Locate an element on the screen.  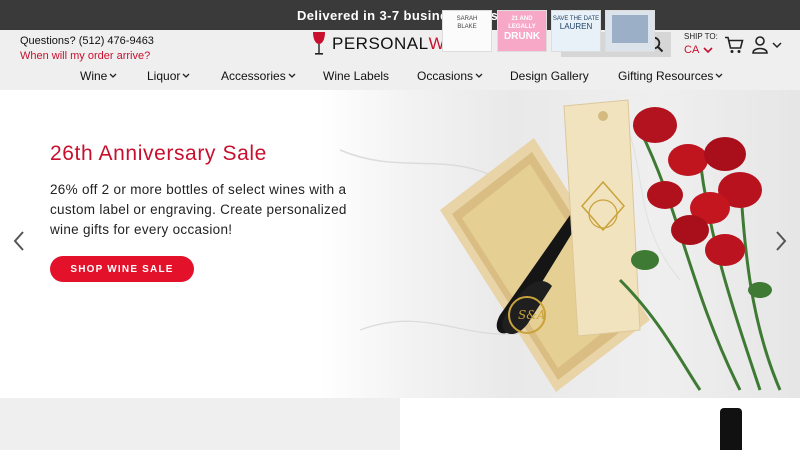
thumbnail-line: SARAH is located at coordinates (467, 19).